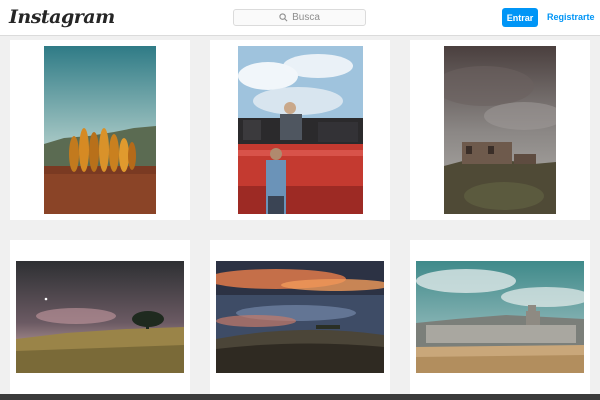  I want to click on top-navigation-bar: Instagram Busca Entrar Registrarte, so click(300, 18).